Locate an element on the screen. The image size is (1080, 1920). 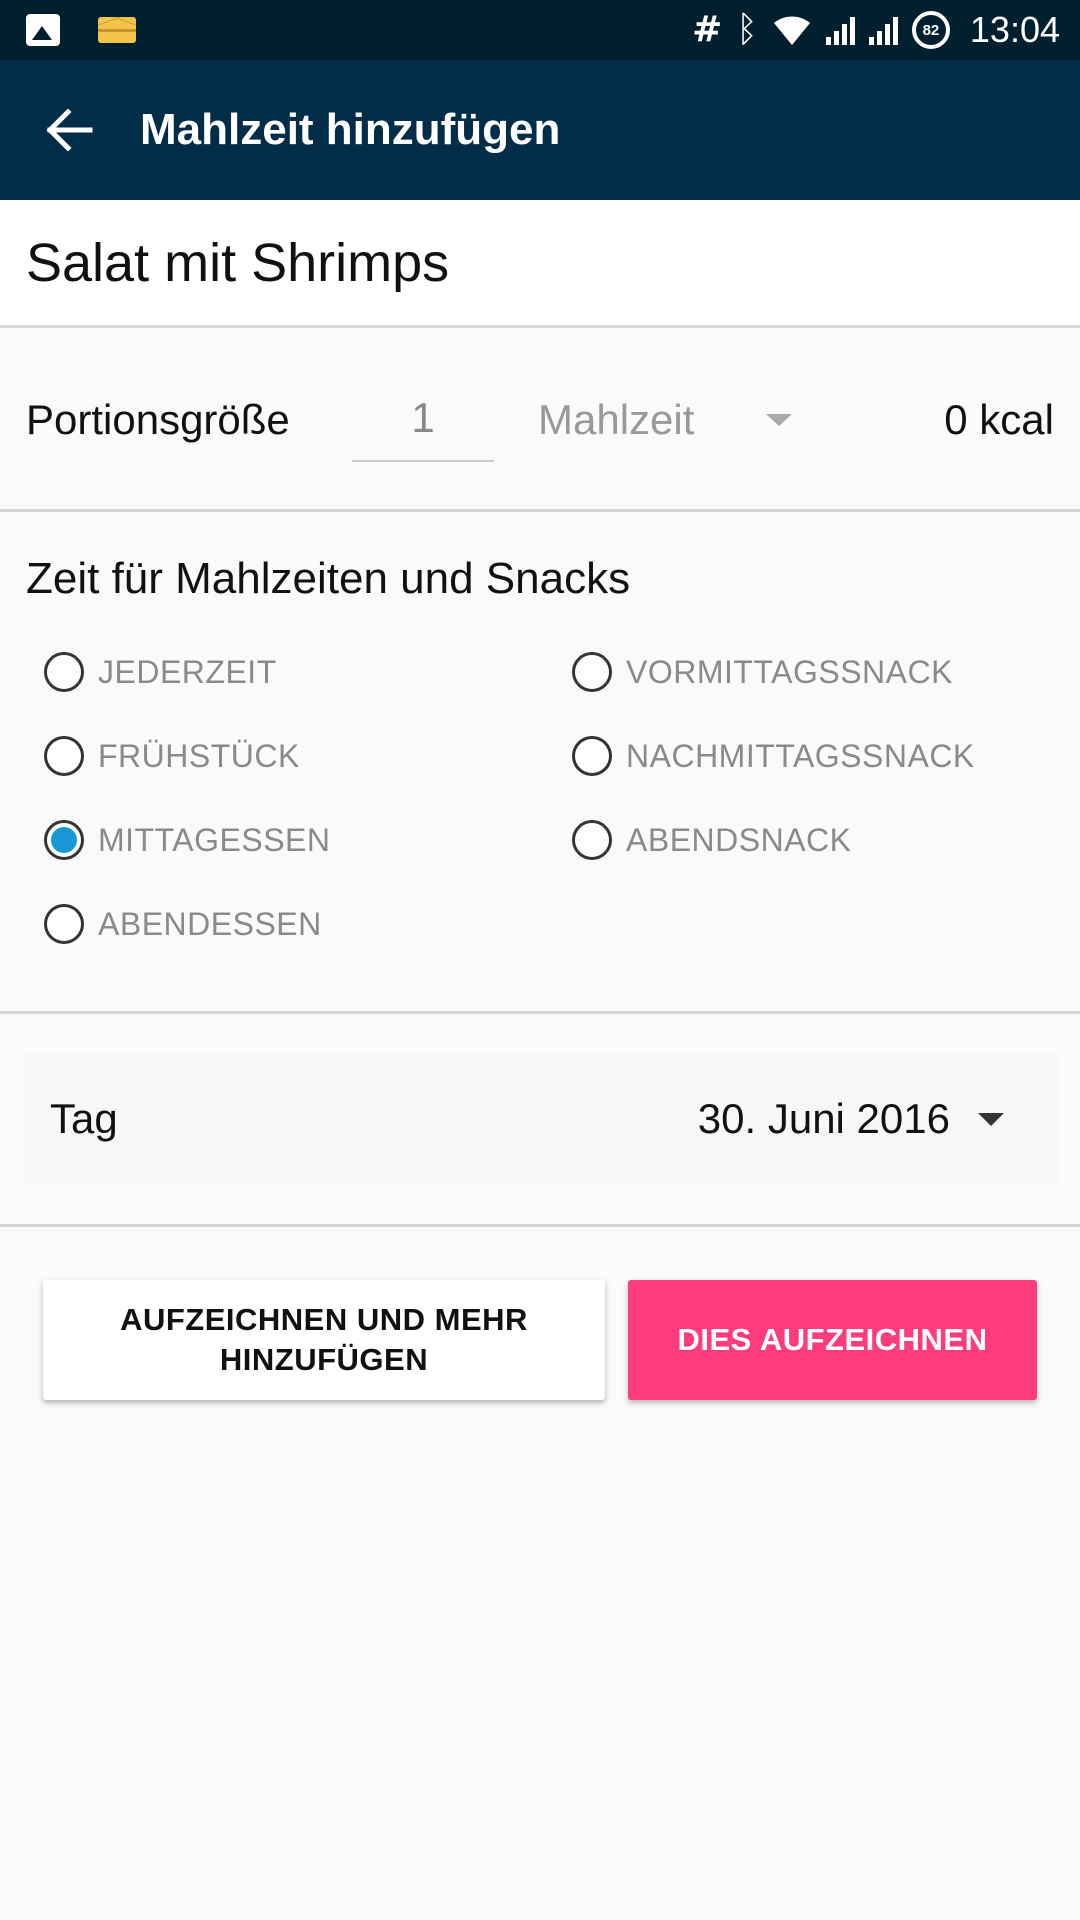
hash-icon: # is located at coordinates (707, 29).